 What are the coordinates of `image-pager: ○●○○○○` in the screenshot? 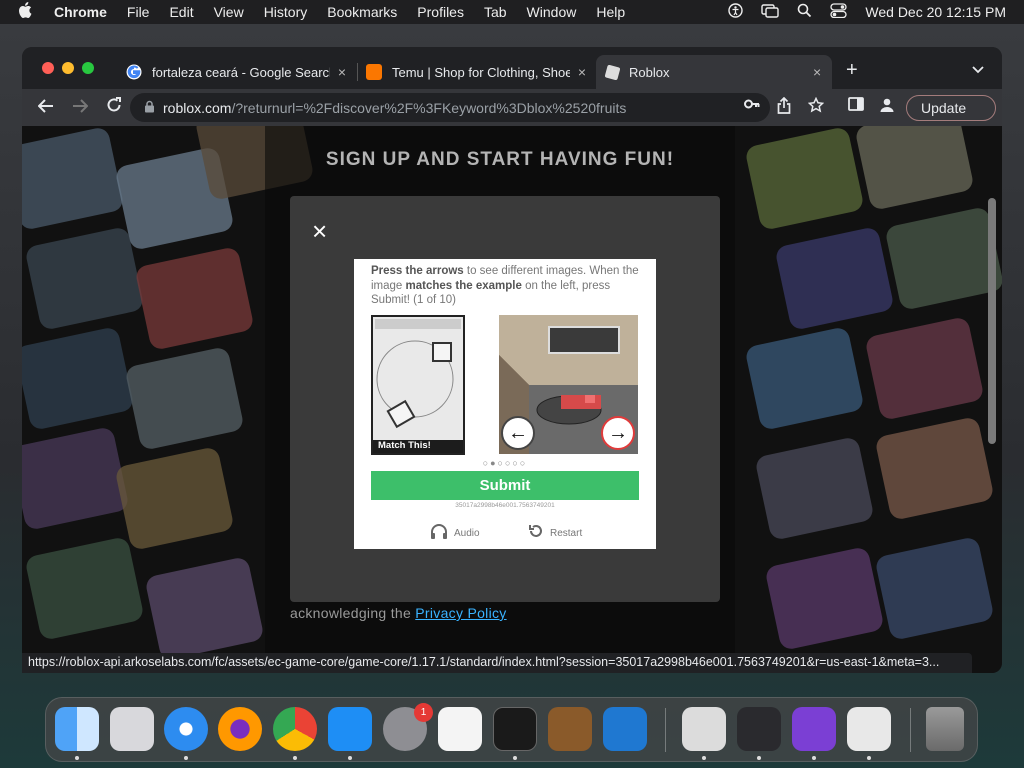 It's located at (505, 463).